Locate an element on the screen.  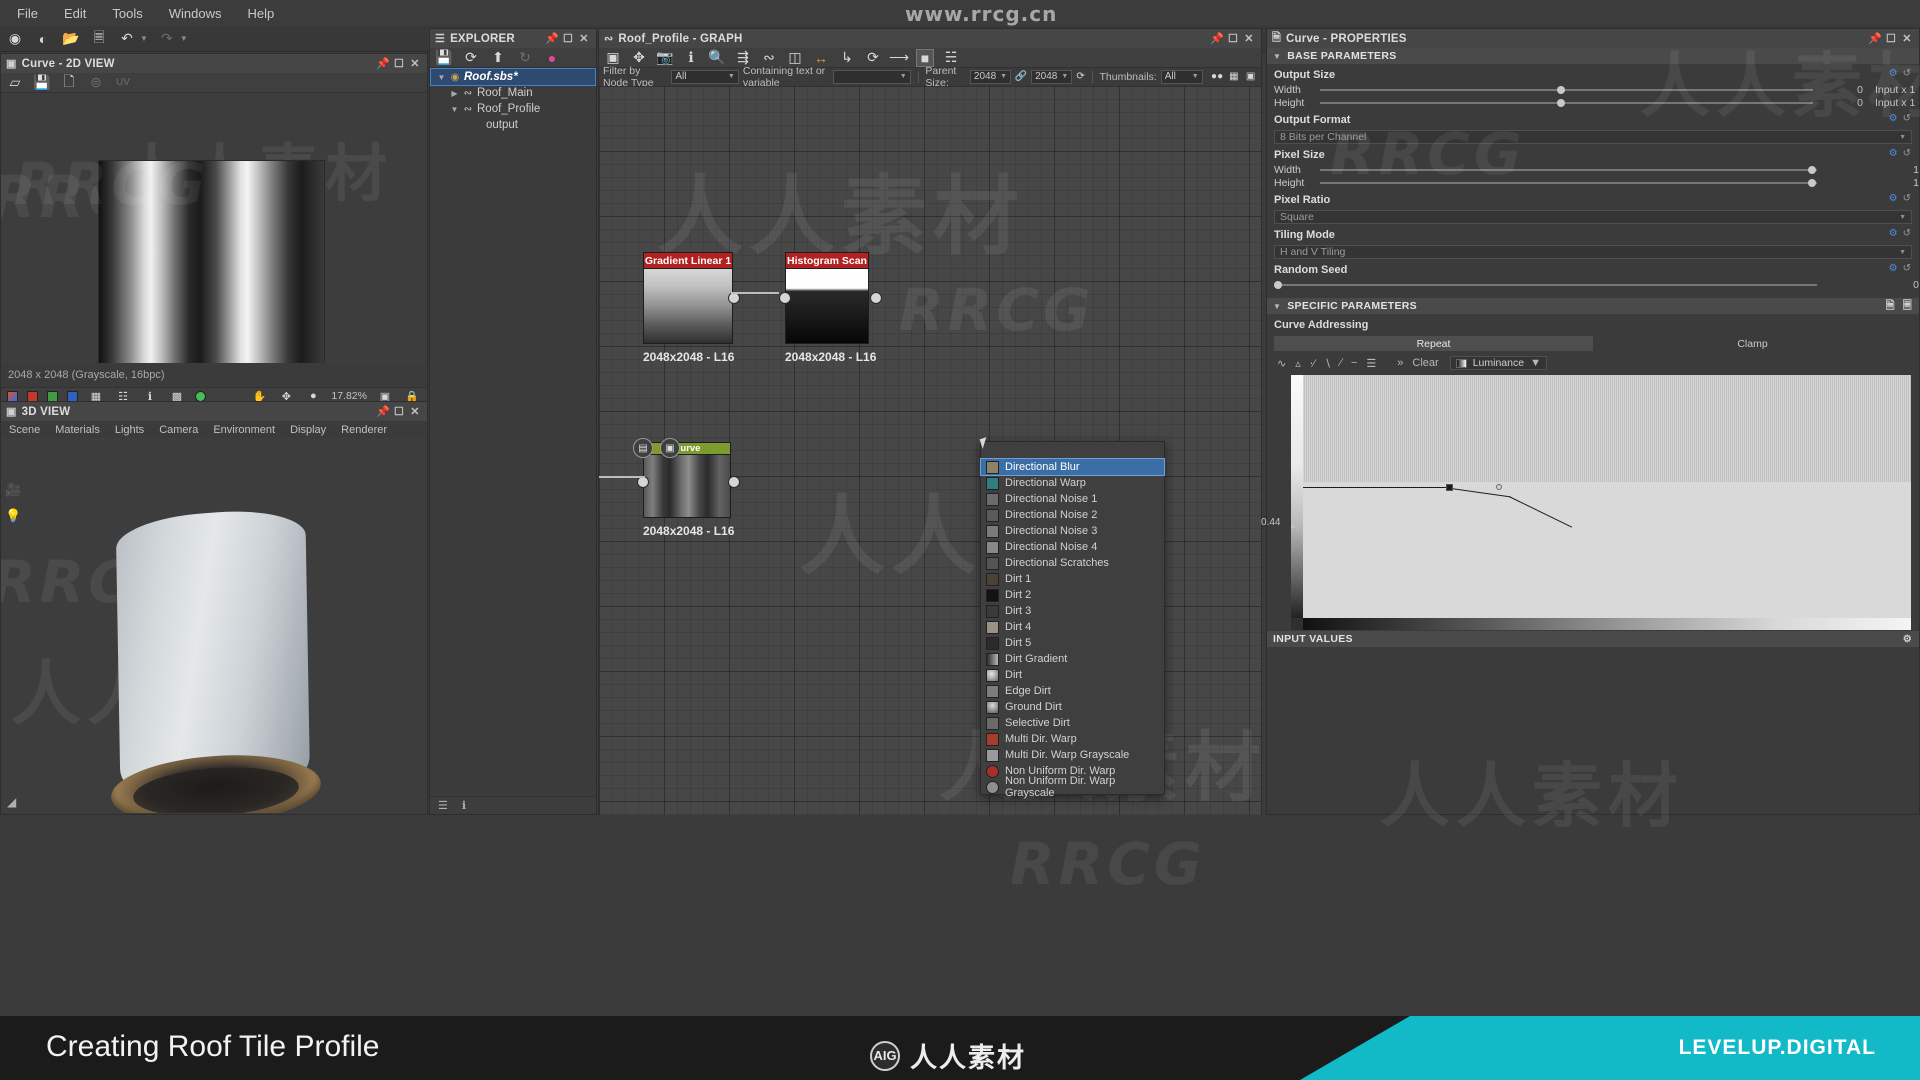
menu-item-directional-scratches: Directional Scratches is located at coordinates (1072, 563).